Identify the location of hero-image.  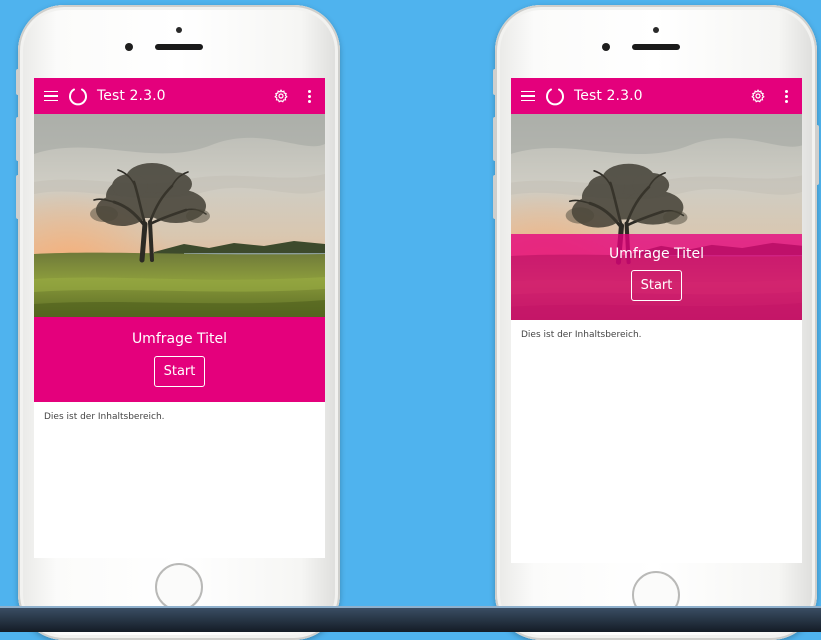
(179, 215).